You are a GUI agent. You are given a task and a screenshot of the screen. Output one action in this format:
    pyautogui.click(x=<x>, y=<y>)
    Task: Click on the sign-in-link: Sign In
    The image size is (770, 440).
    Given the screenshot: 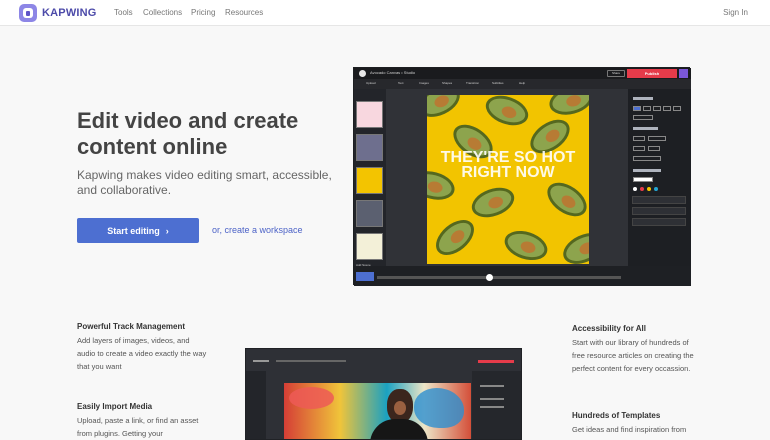 What is the action you would take?
    pyautogui.click(x=735, y=12)
    